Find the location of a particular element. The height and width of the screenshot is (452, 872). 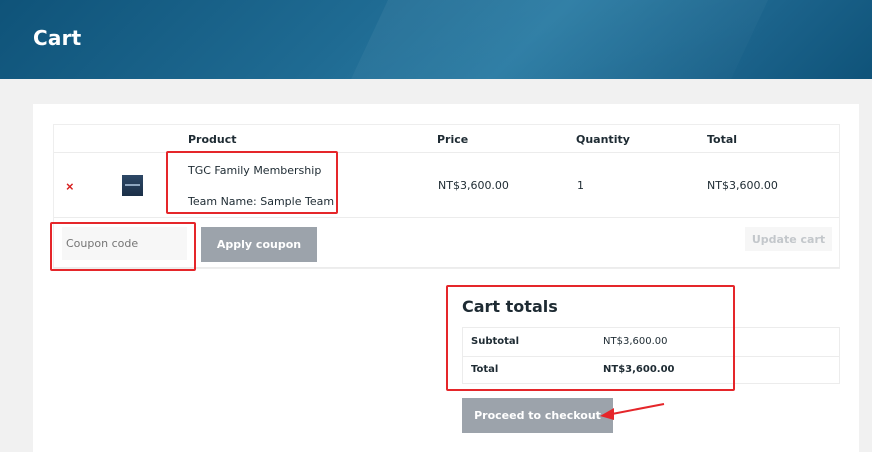

actions-divider is located at coordinates (446, 267).